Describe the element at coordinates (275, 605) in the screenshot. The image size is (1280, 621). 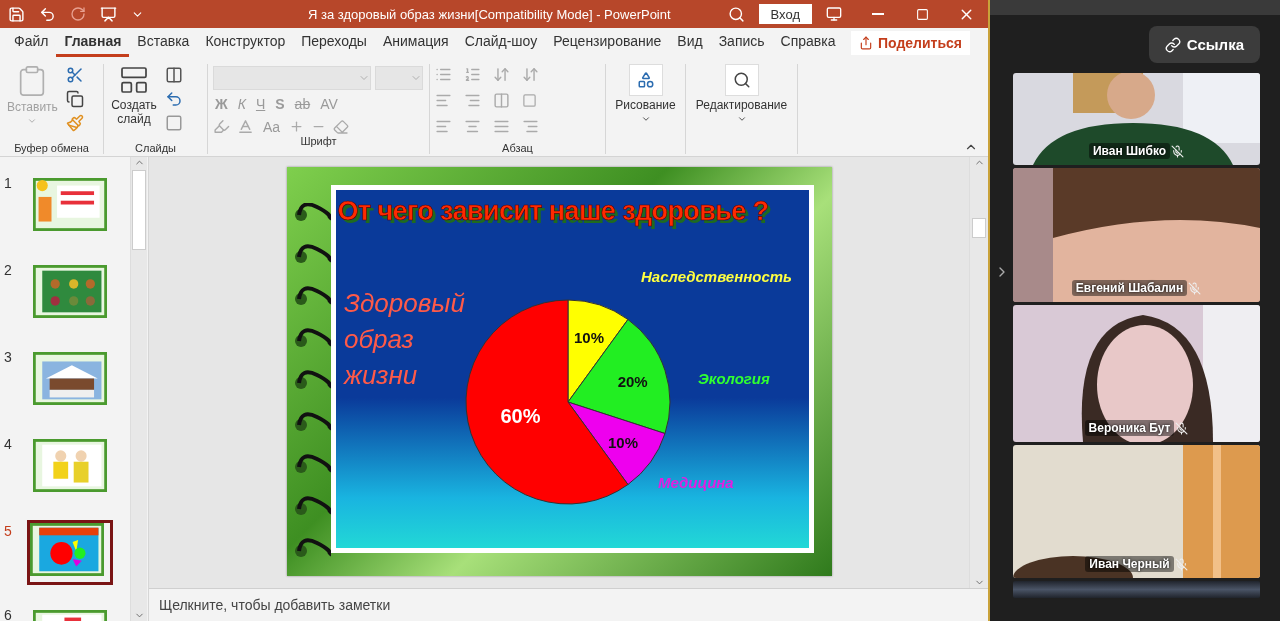
I see `notes-placeholder: Щелкните, чтобы добавить заметки` at that location.